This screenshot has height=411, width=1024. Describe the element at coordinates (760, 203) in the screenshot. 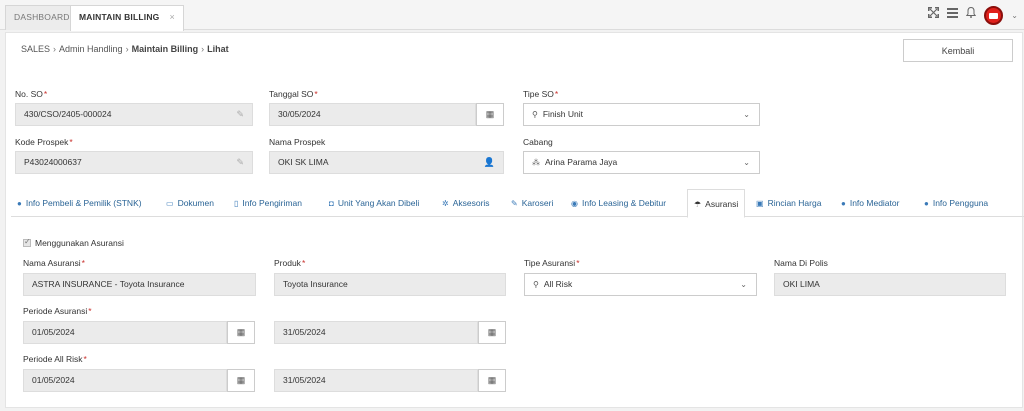

I see `money-icon: ▣` at that location.